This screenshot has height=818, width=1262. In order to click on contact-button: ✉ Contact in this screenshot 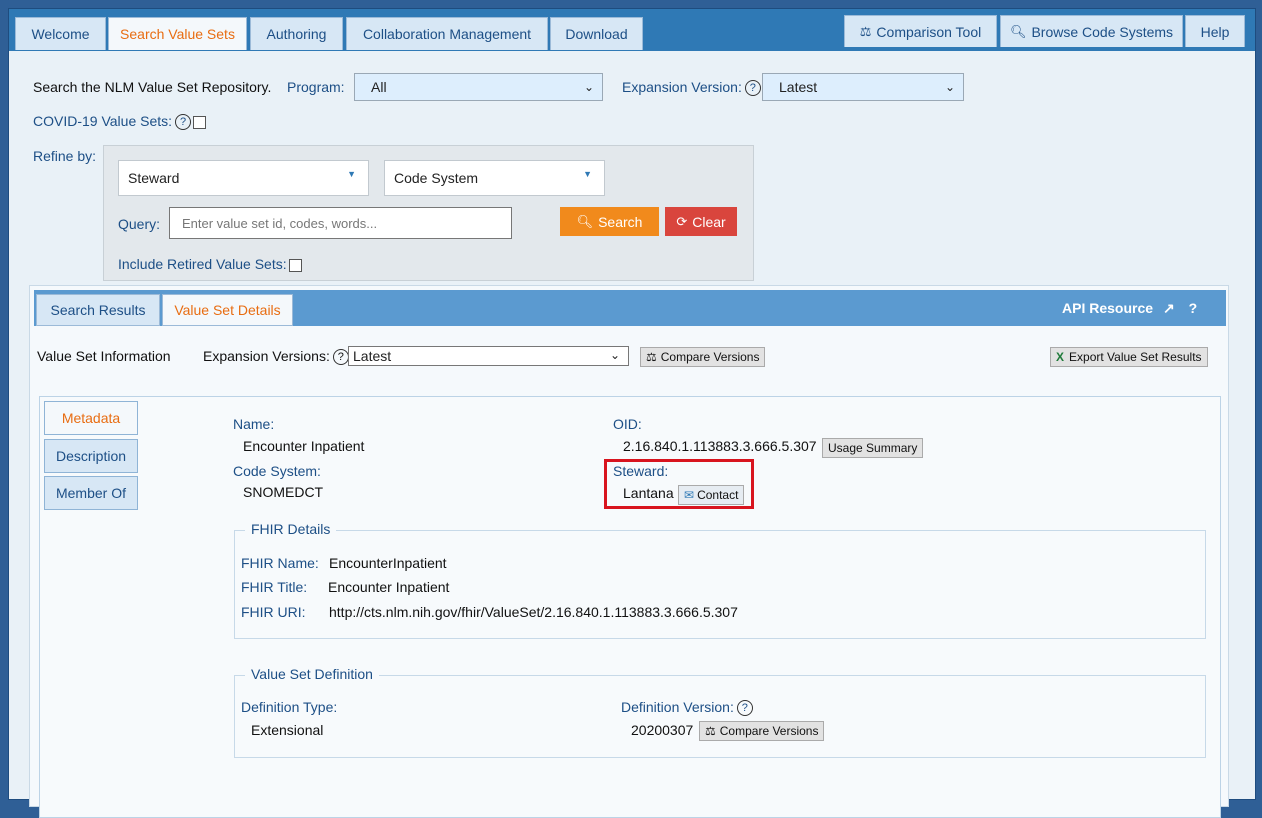, I will do `click(711, 495)`.